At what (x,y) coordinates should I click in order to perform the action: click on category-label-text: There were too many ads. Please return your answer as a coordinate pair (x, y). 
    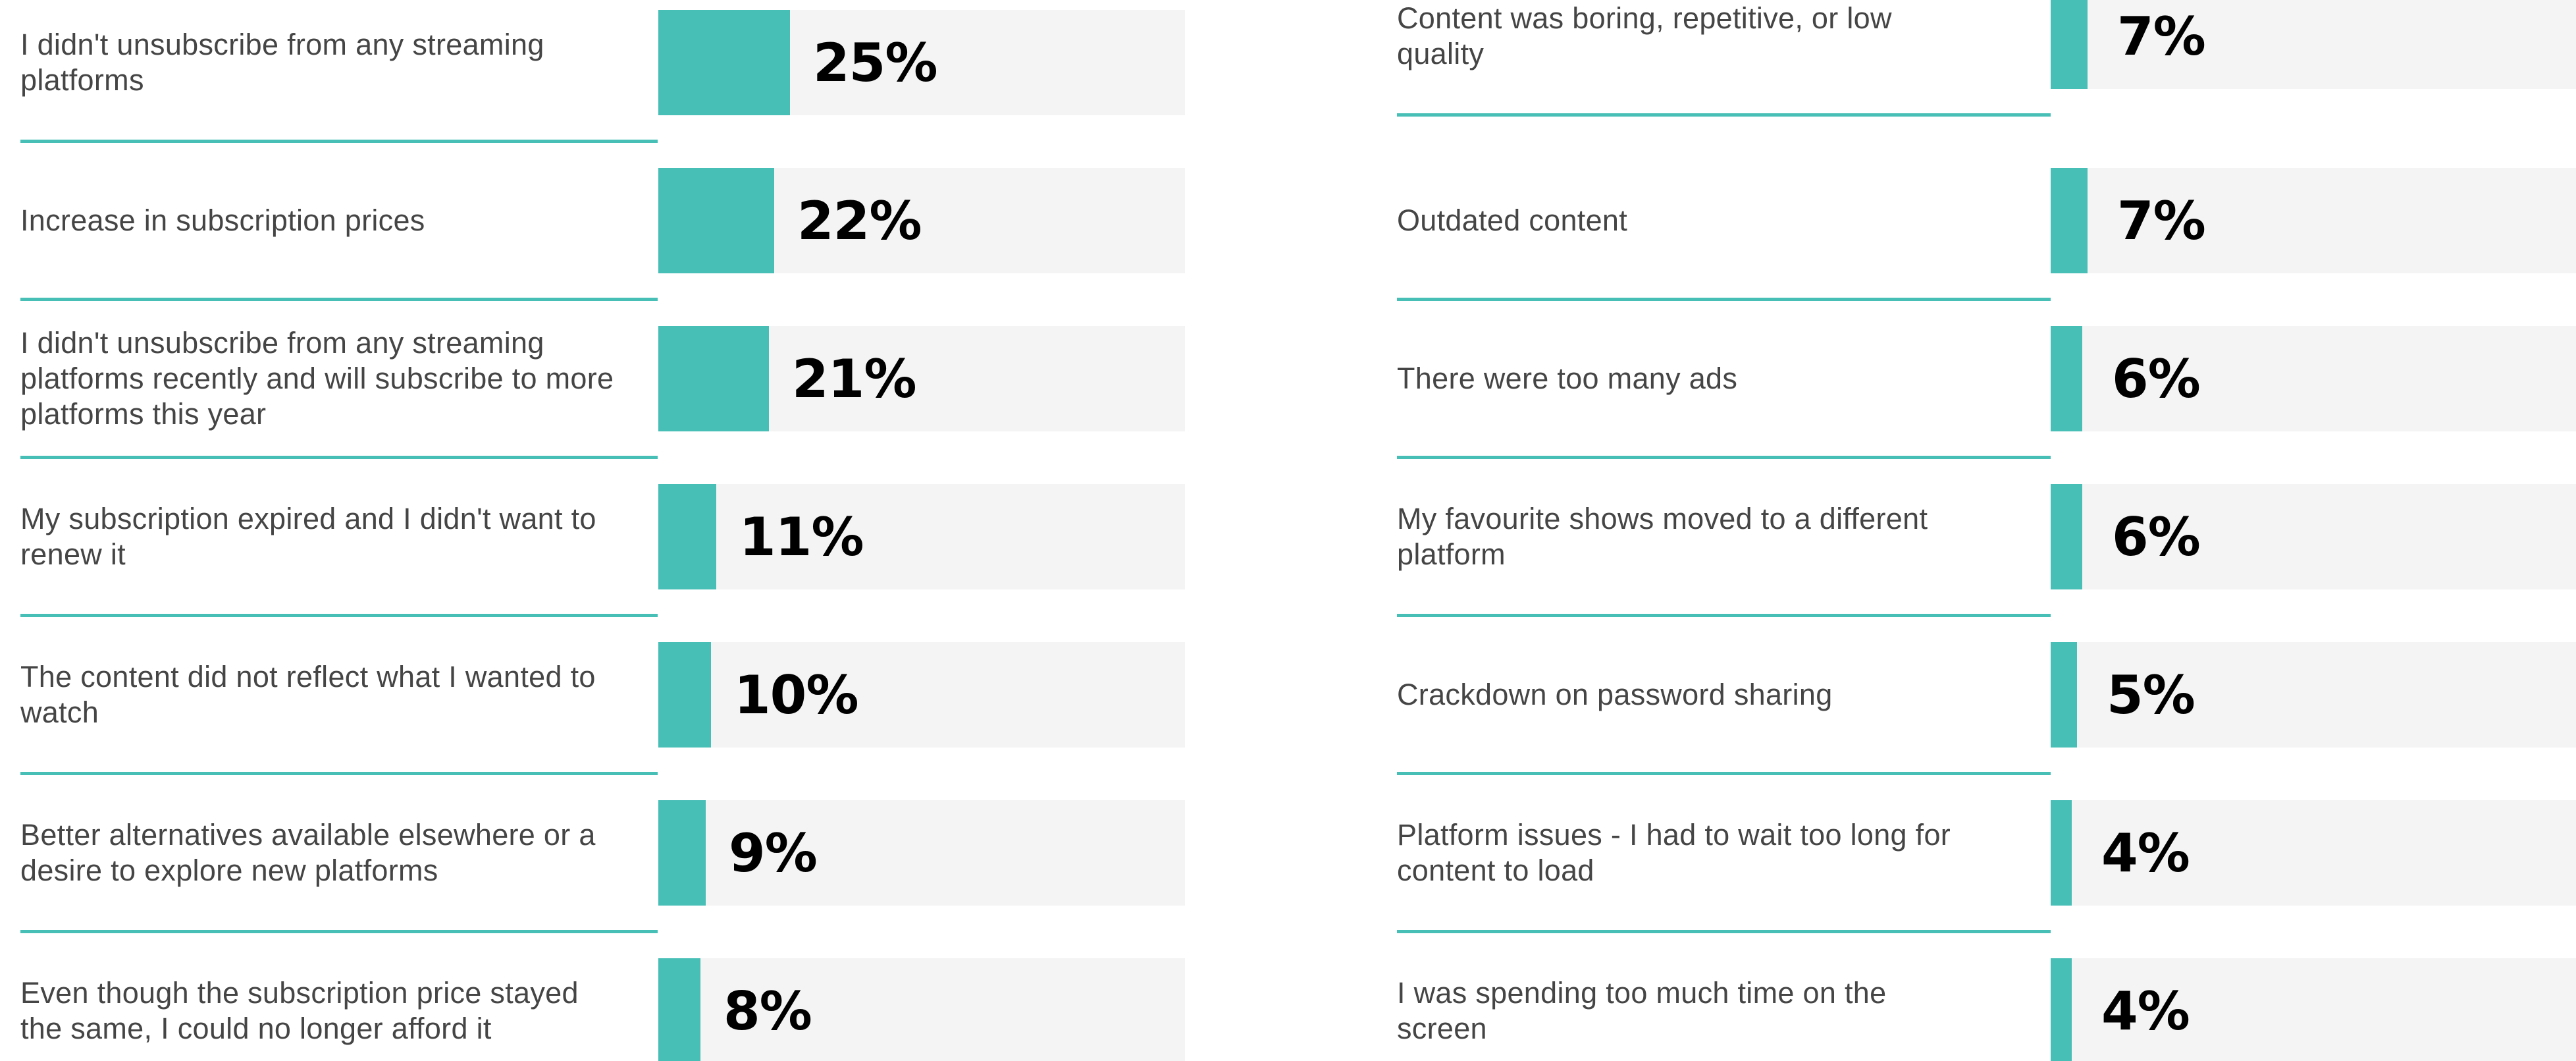
    Looking at the image, I should click on (1567, 378).